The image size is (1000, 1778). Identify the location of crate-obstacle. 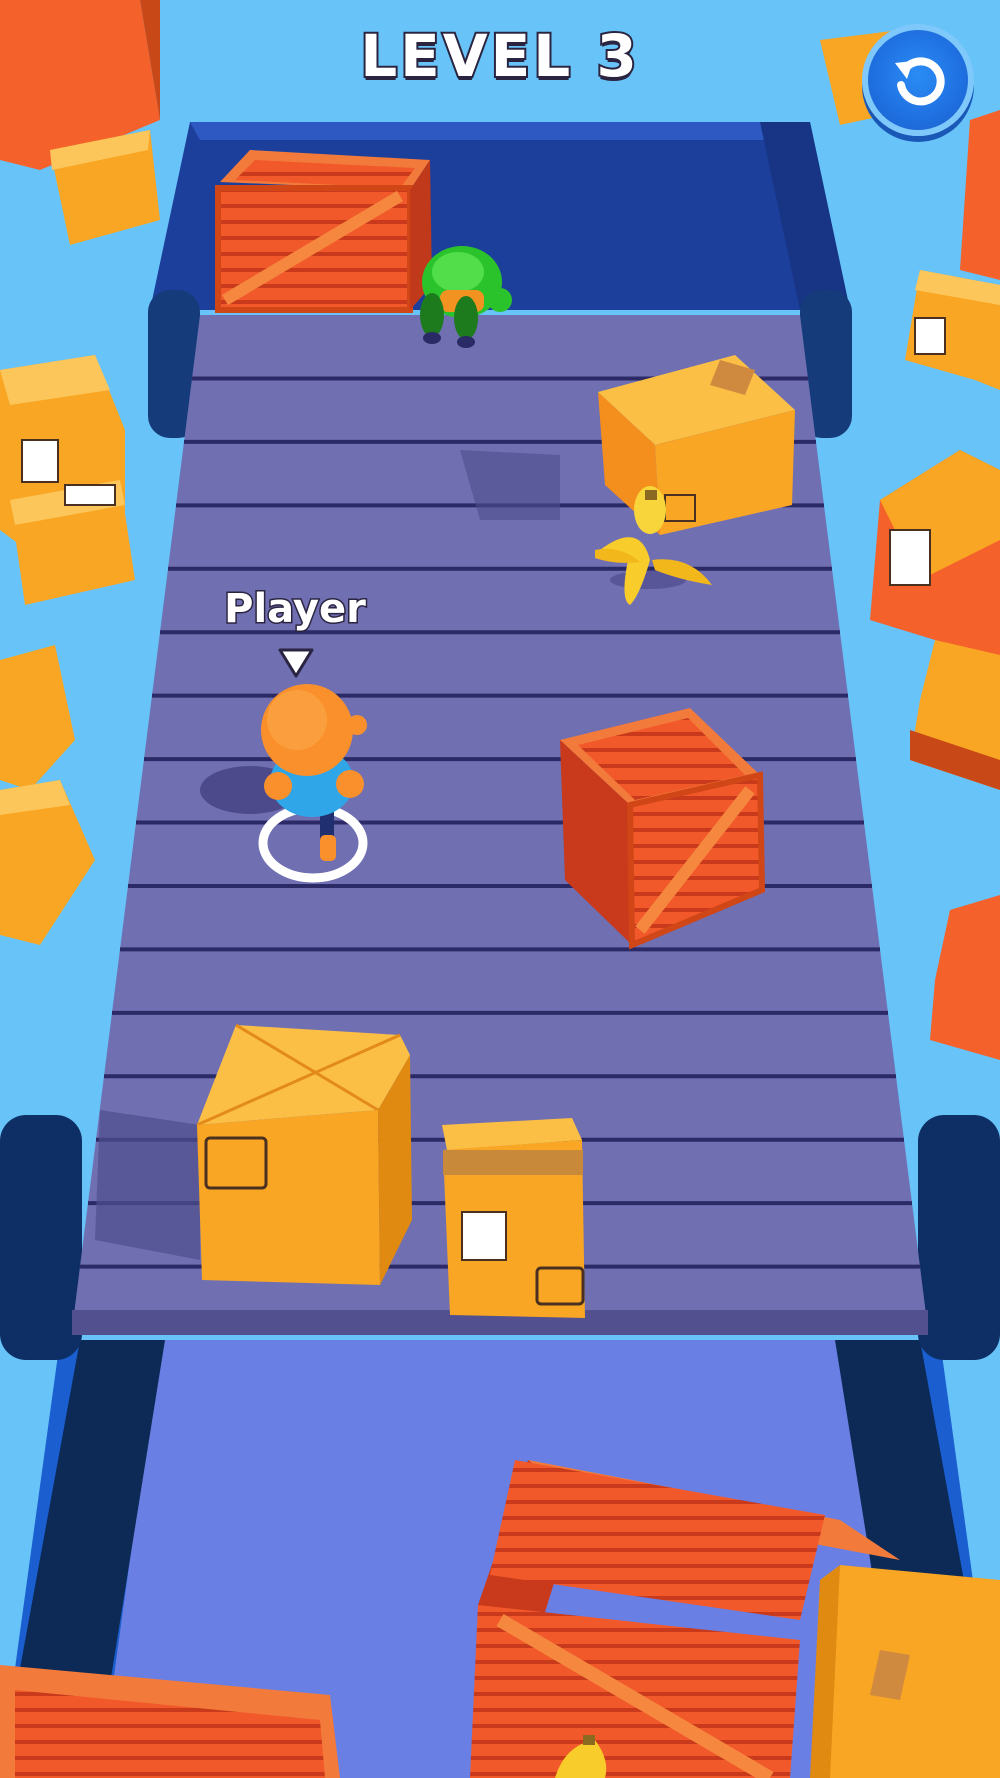
(323, 231).